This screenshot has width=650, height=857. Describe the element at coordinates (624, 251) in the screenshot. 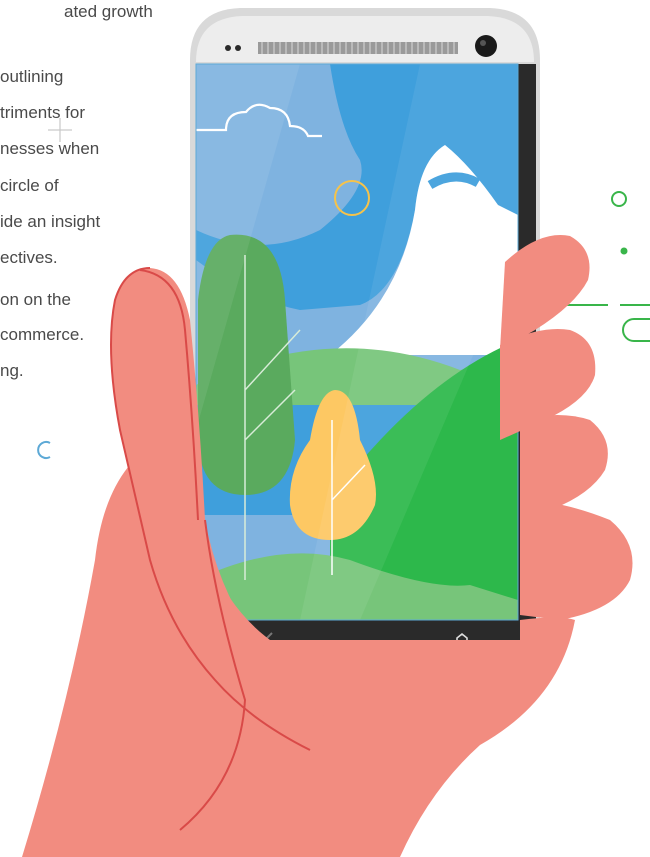

I see `green-dot-icon` at that location.